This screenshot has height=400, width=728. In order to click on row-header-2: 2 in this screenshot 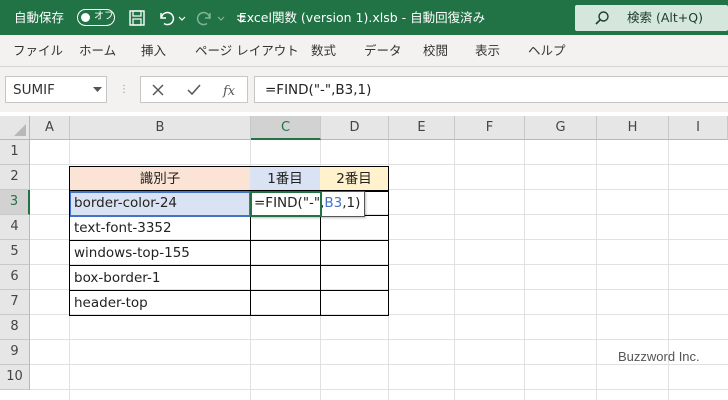, I will do `click(15, 177)`.